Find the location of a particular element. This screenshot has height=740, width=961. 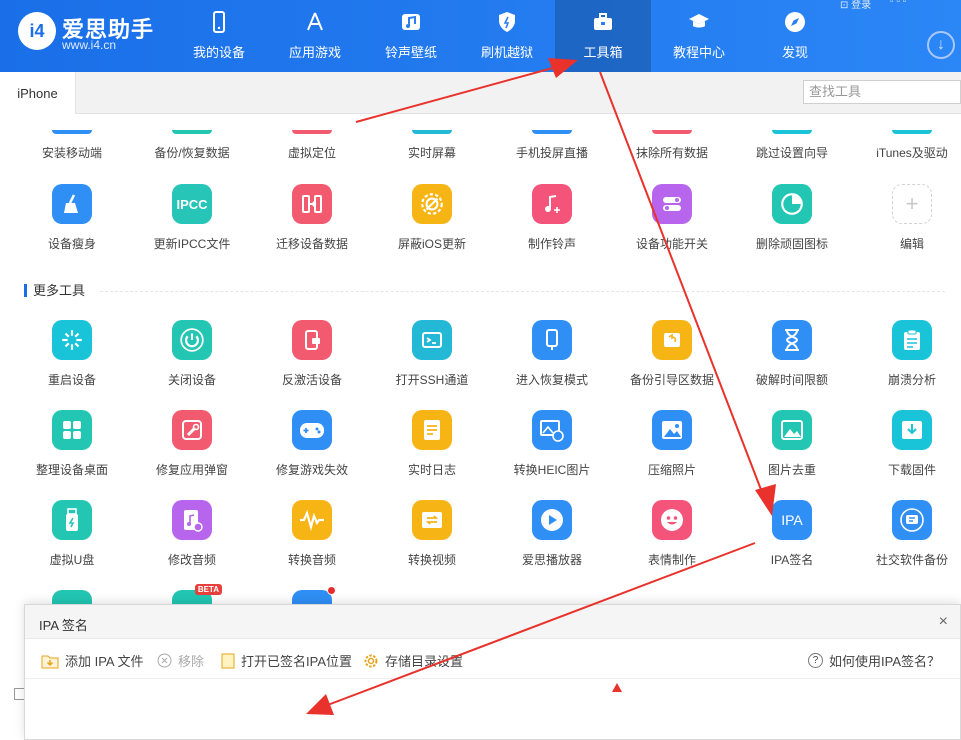

tool-social-backup: 社交软件备份 is located at coordinates (906, 534).